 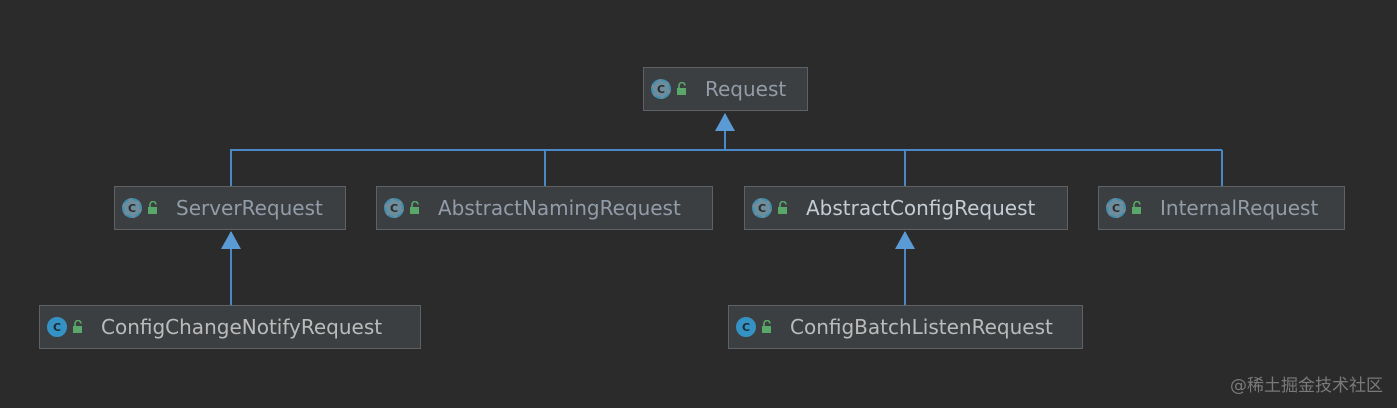 What do you see at coordinates (921, 327) in the screenshot?
I see `node-label: ConfigBatchListenRequest` at bounding box center [921, 327].